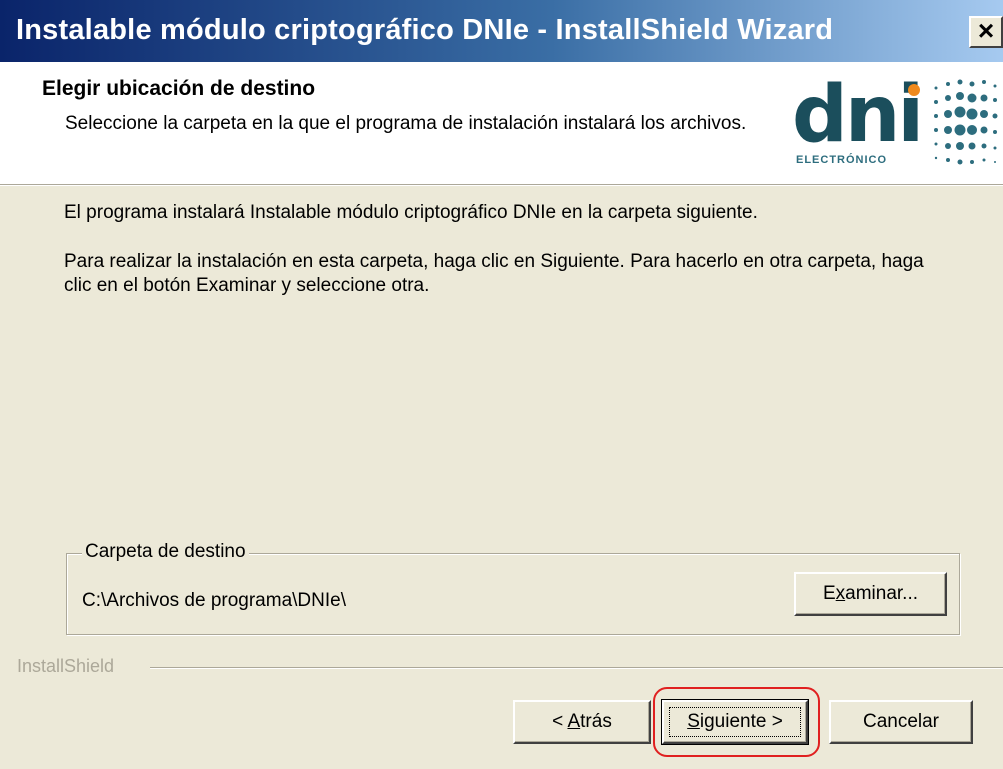 The height and width of the screenshot is (769, 1003). I want to click on installshield-brand: InstallShield, so click(69, 666).